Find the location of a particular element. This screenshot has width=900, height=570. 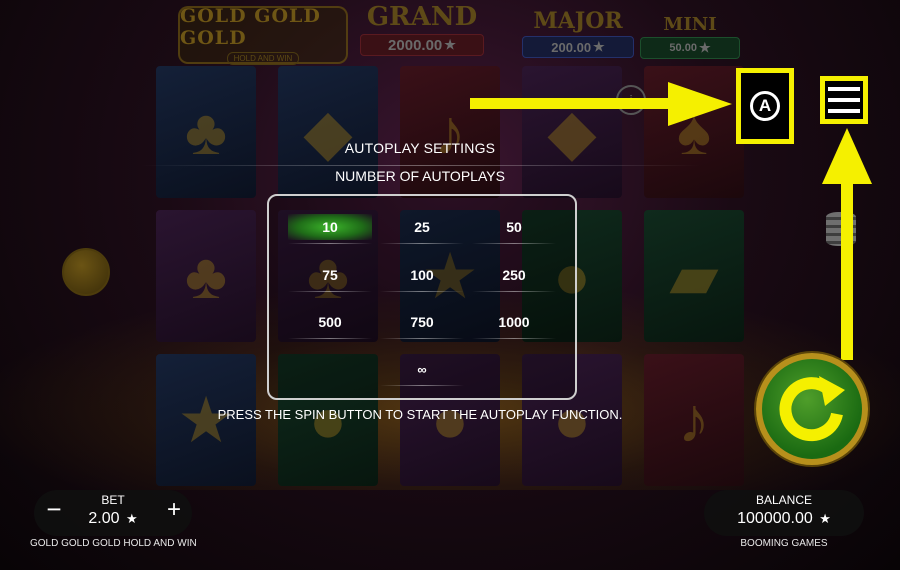

autoplay-settings-title: AUTOPLAY SETTINGS is located at coordinates (420, 148).